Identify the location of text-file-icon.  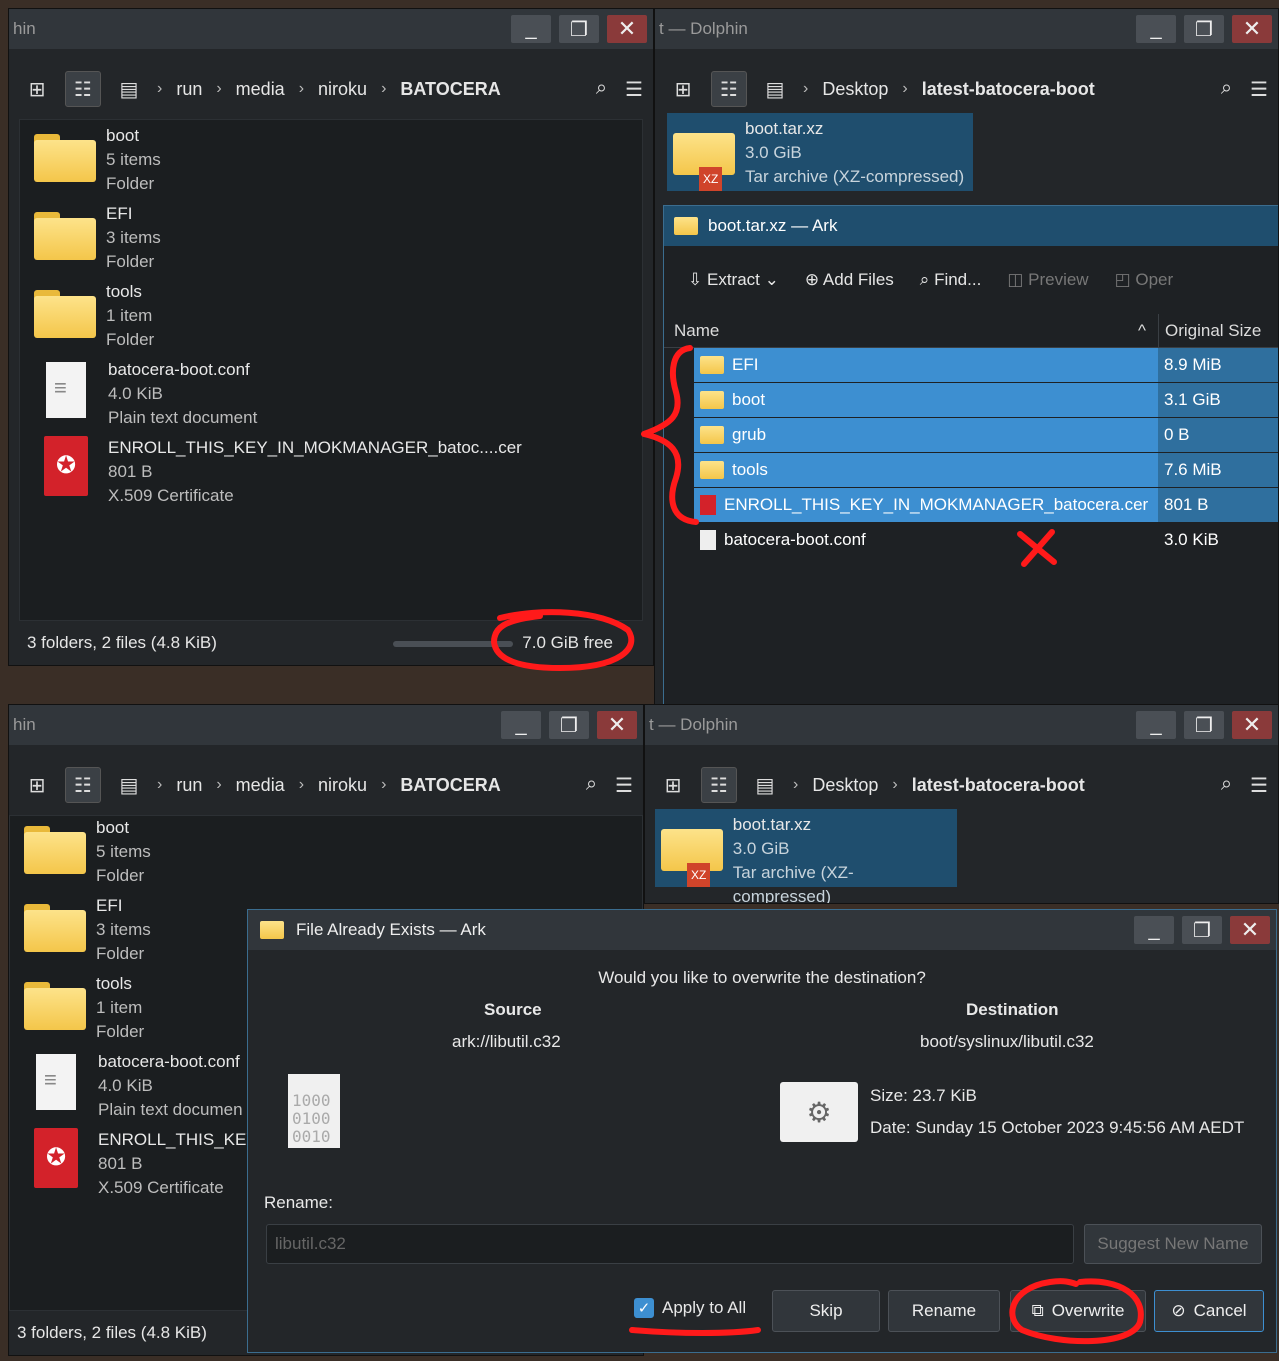
(708, 540).